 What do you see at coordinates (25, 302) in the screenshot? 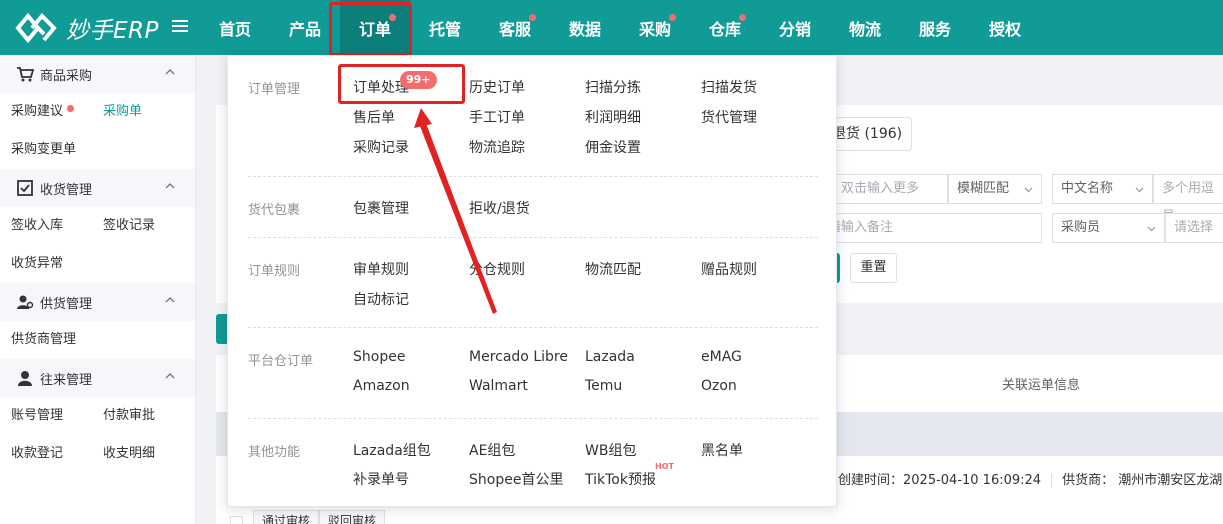
I see `supplier-icon` at bounding box center [25, 302].